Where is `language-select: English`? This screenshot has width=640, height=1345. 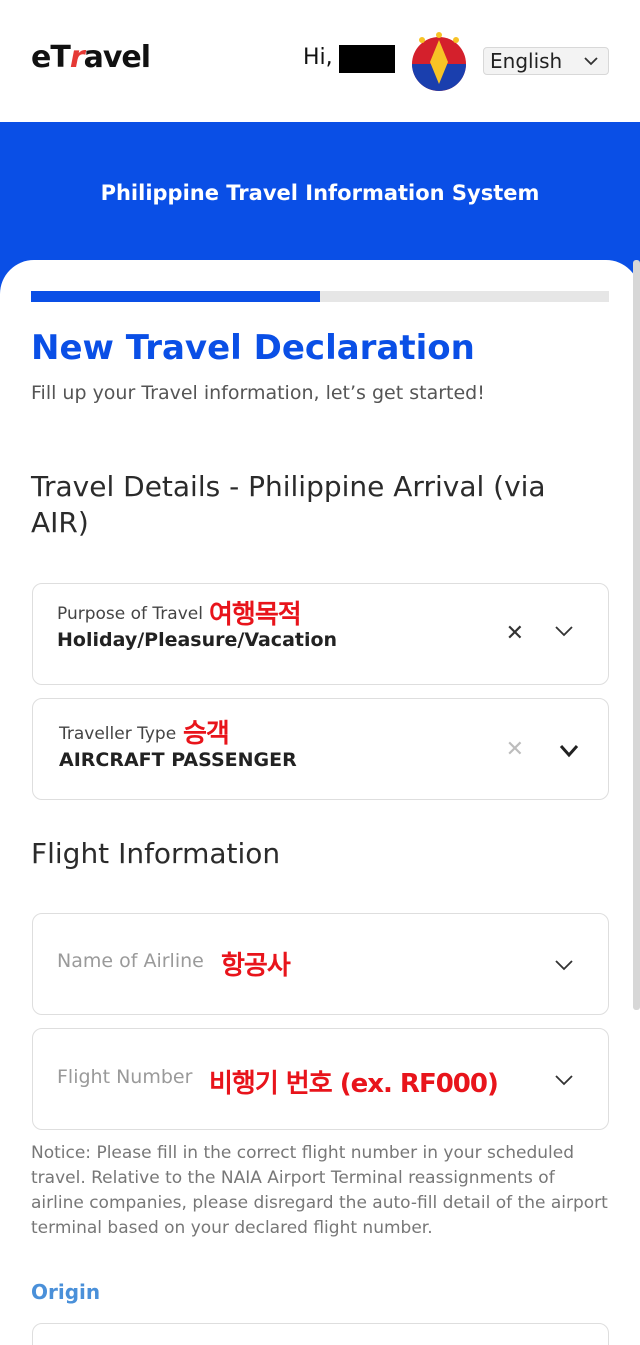
language-select: English is located at coordinates (546, 61).